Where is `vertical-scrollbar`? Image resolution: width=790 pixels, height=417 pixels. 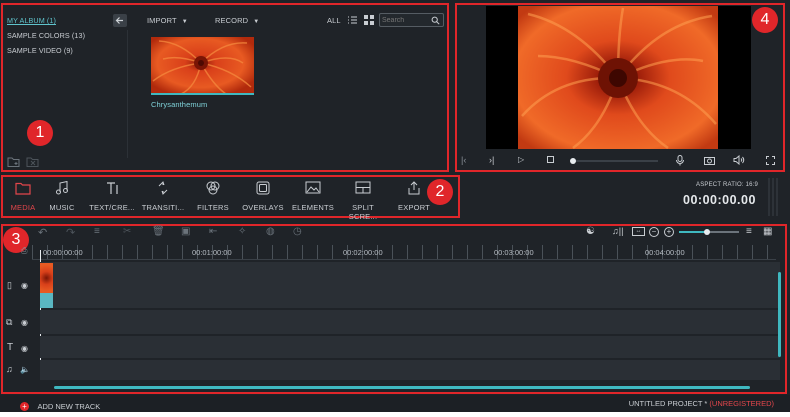
vertical-scrollbar is located at coordinates (779, 314).